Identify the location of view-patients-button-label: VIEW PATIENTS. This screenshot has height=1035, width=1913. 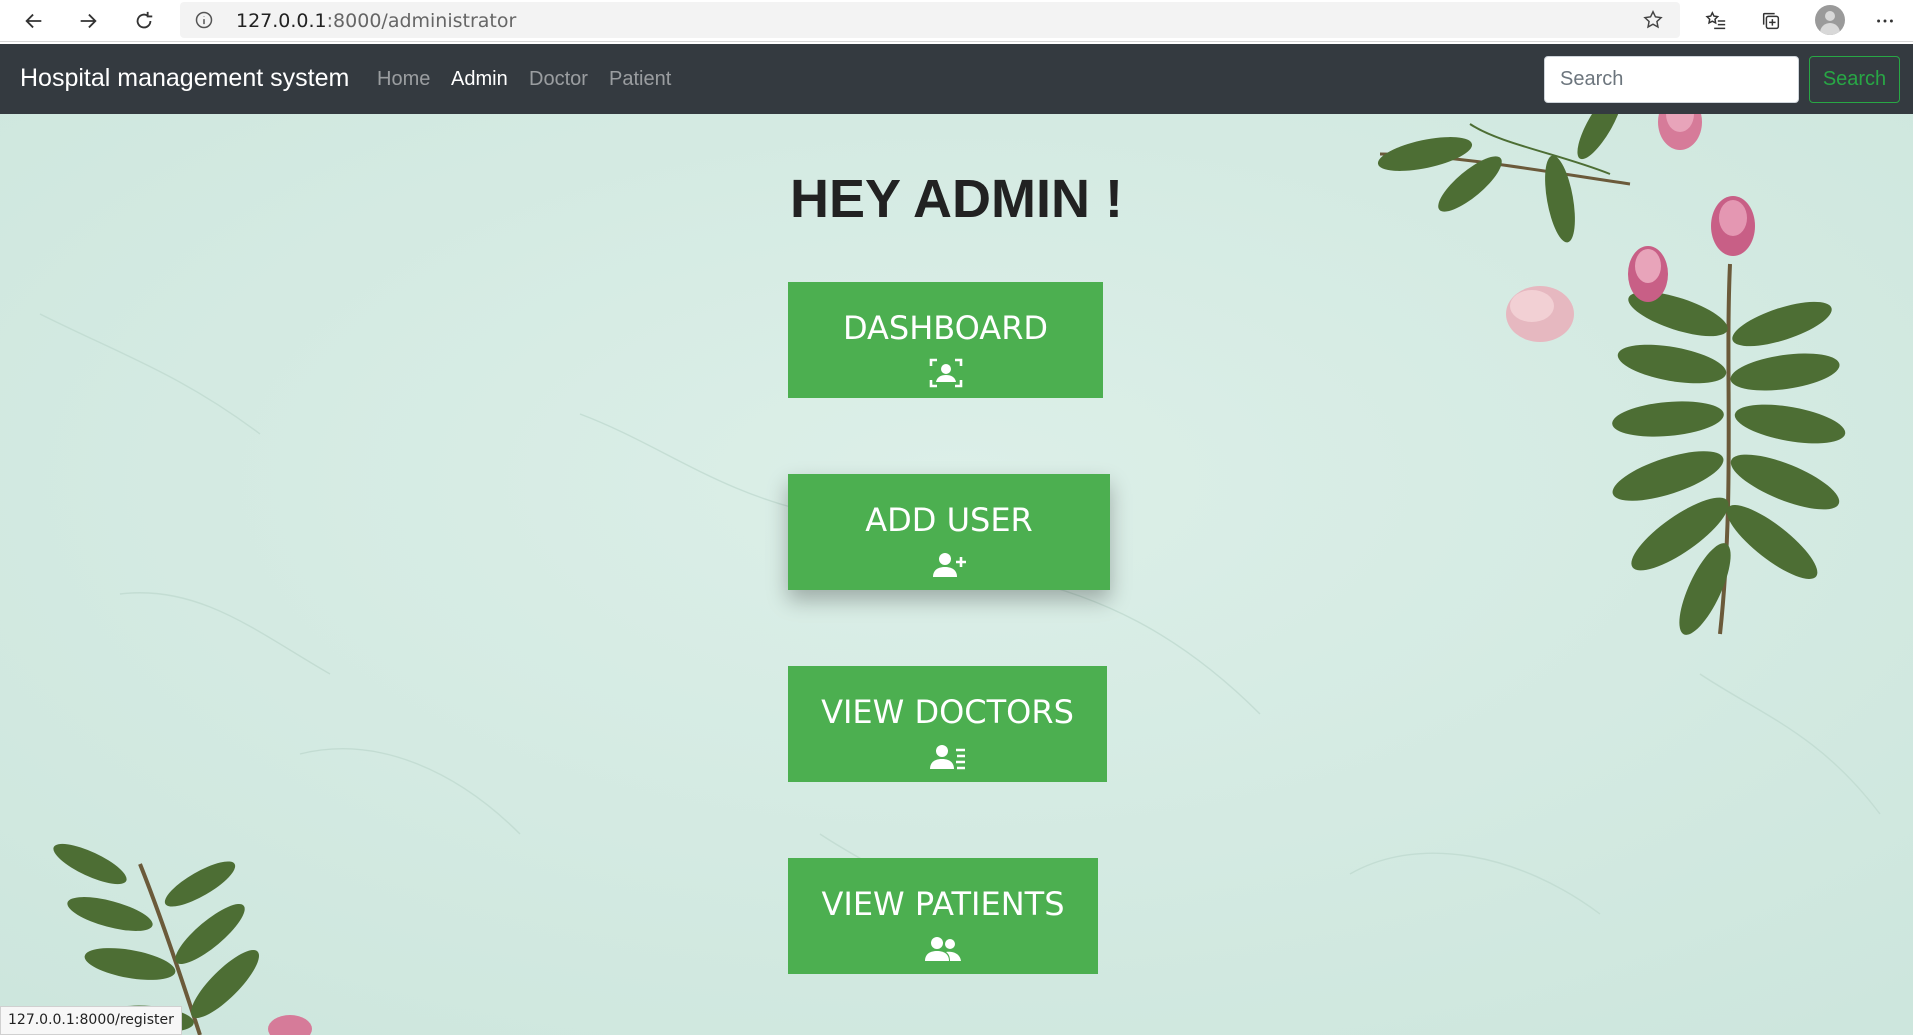
(943, 904).